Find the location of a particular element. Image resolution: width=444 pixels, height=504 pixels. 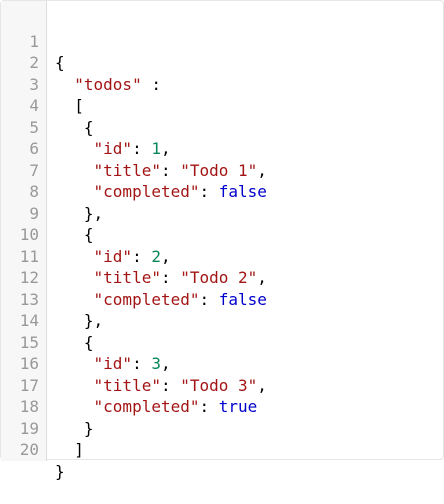

code-line-17: 17 "completed": true is located at coordinates (222, 385).